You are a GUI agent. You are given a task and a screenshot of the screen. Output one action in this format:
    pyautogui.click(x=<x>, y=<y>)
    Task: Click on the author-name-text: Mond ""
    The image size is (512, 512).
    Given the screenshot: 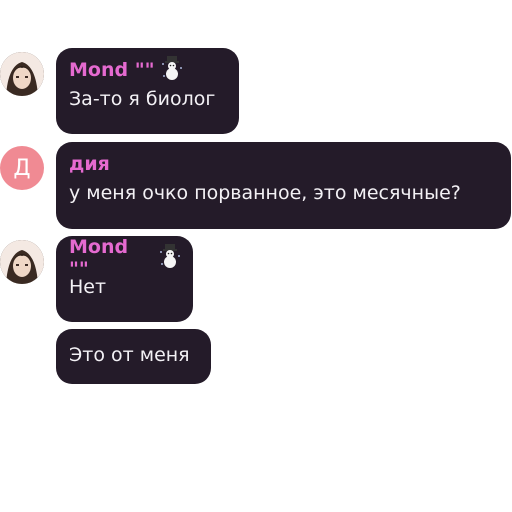 What is the action you would take?
    pyautogui.click(x=112, y=70)
    